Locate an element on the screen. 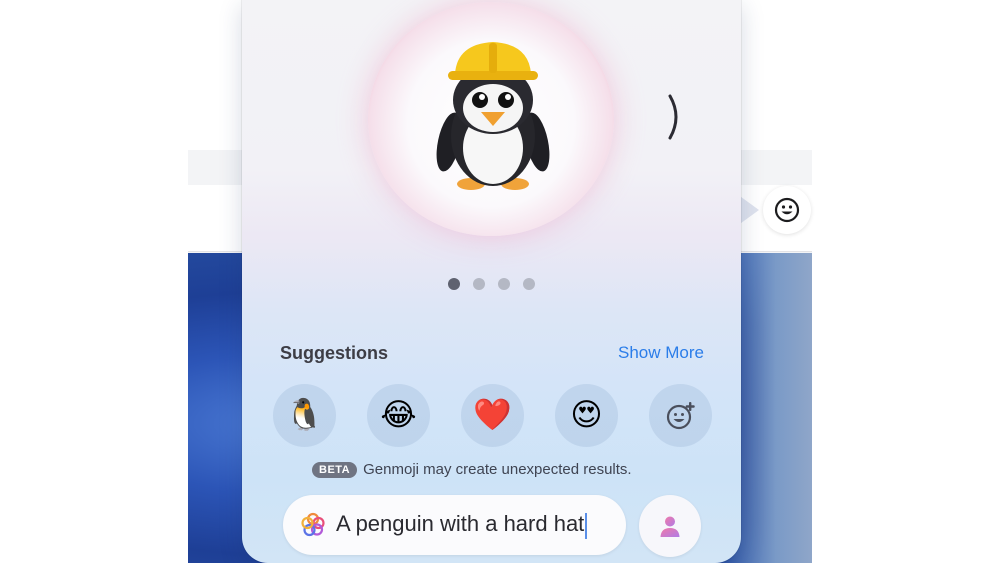  person-icon is located at coordinates (670, 526).